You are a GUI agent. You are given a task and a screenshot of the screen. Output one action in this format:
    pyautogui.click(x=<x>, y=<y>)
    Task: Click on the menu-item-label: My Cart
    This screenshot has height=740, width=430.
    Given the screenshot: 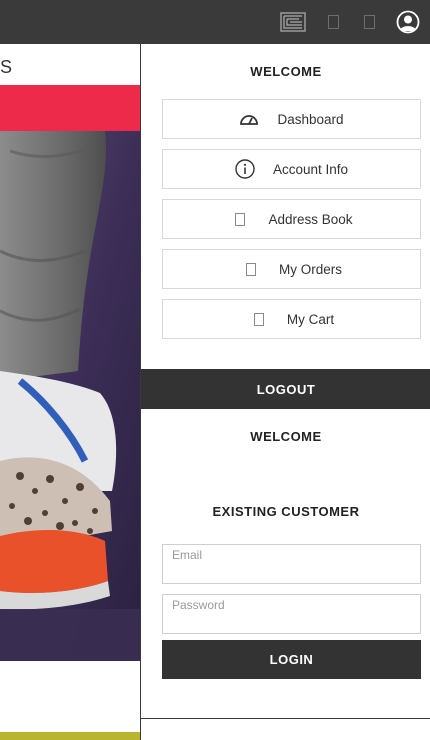 What is the action you would take?
    pyautogui.click(x=310, y=319)
    